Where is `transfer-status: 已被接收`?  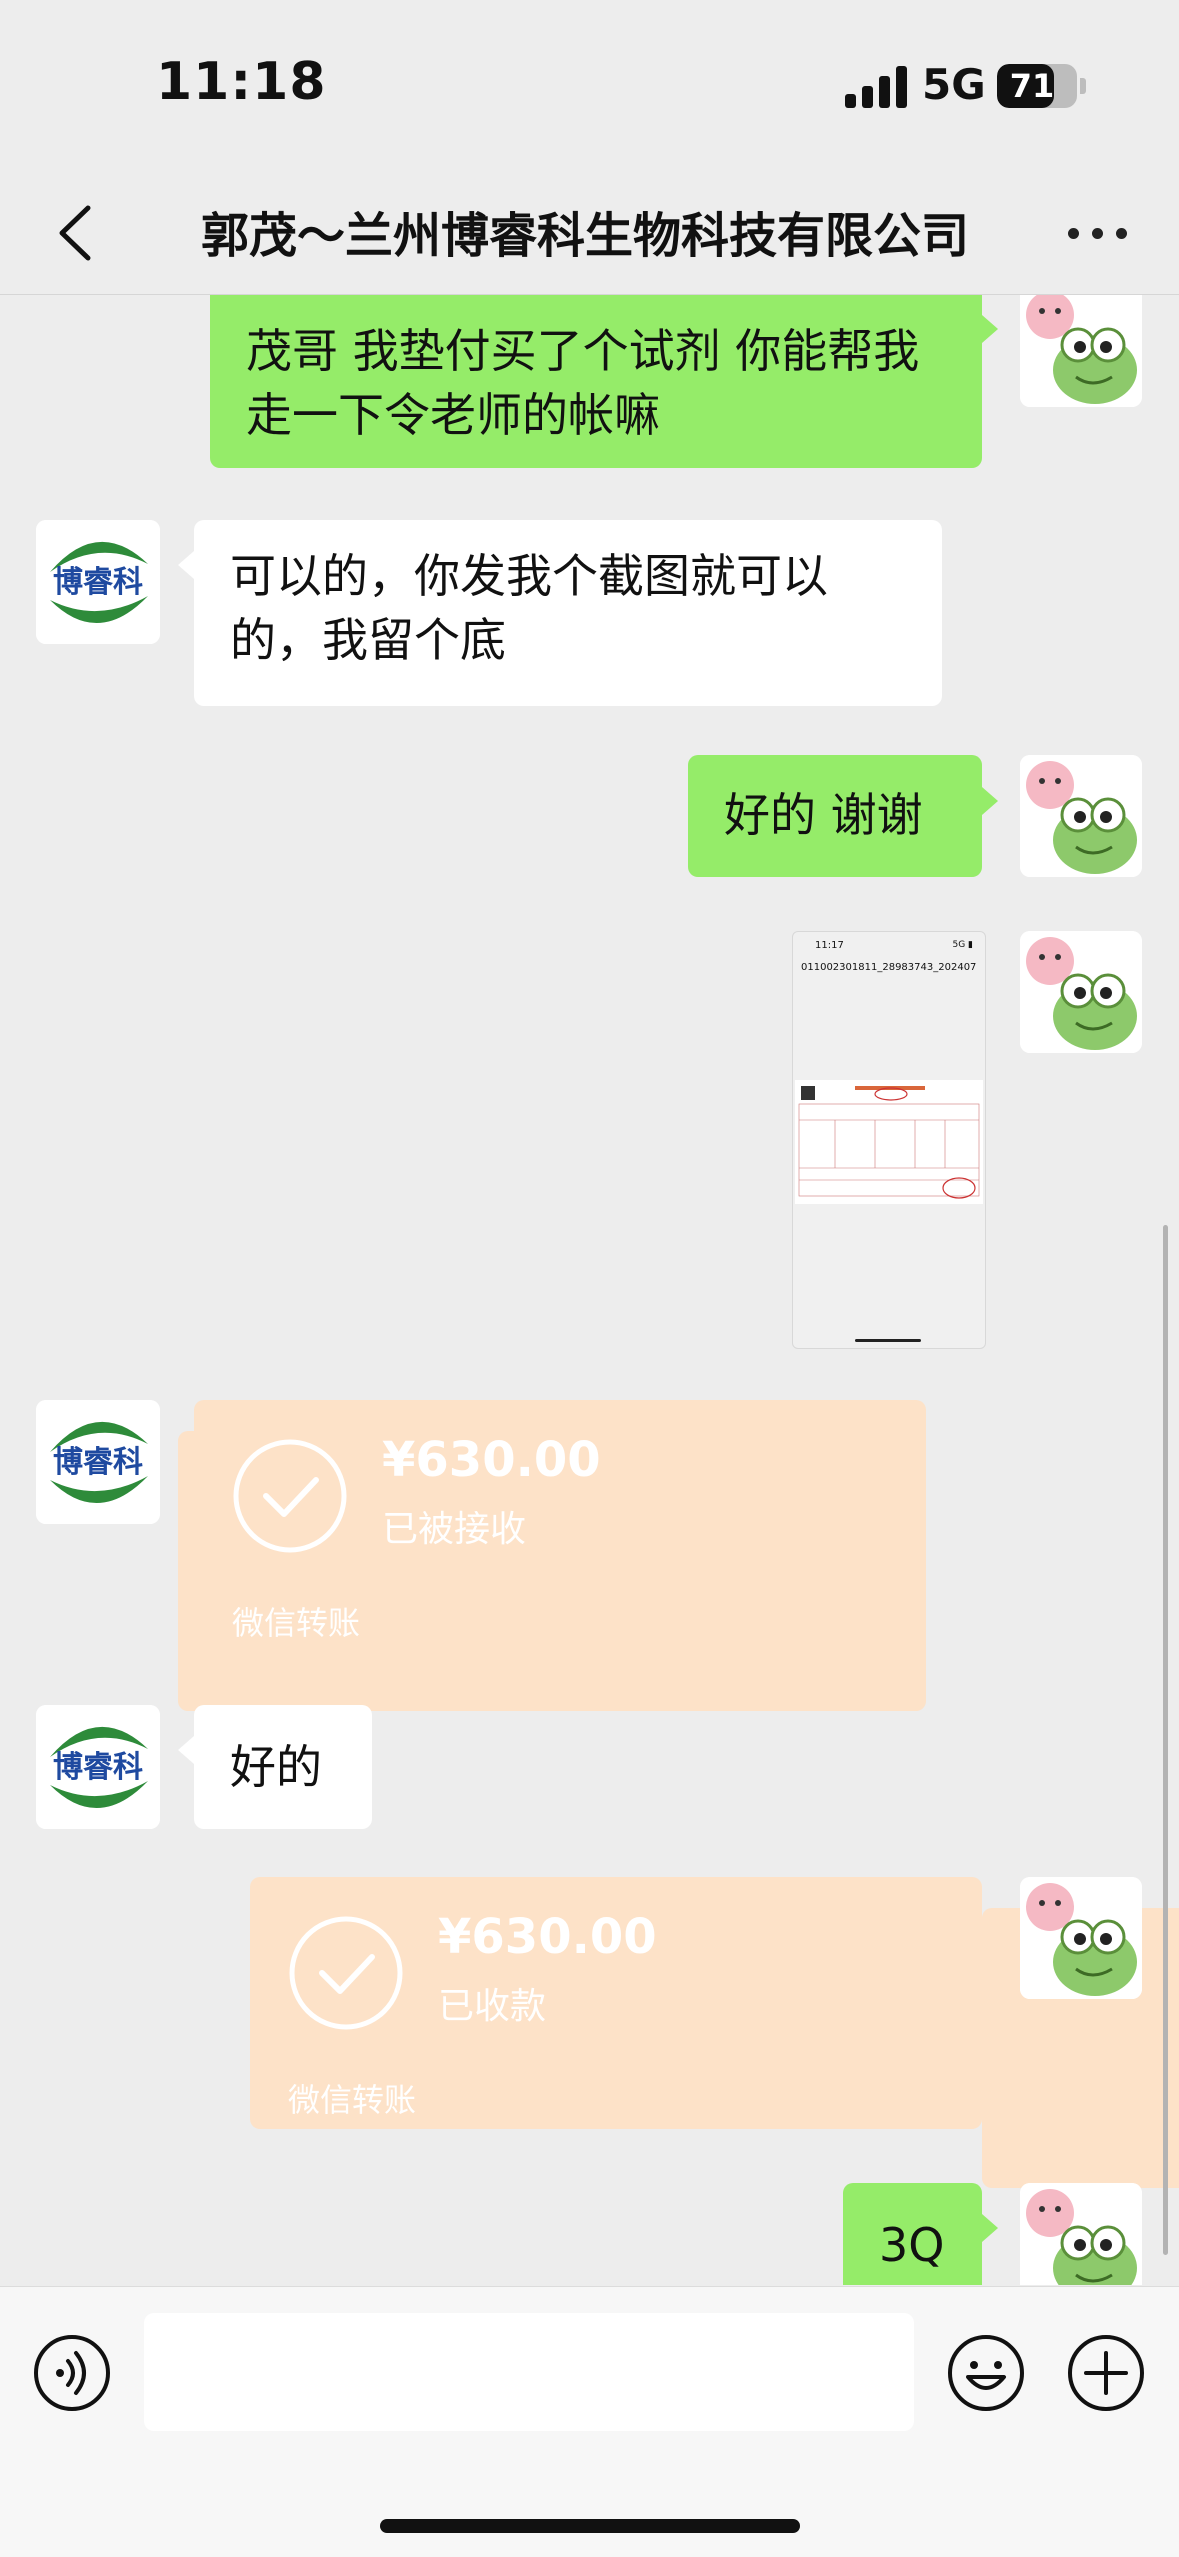
transfer-status: 已被接收 is located at coordinates (454, 1529).